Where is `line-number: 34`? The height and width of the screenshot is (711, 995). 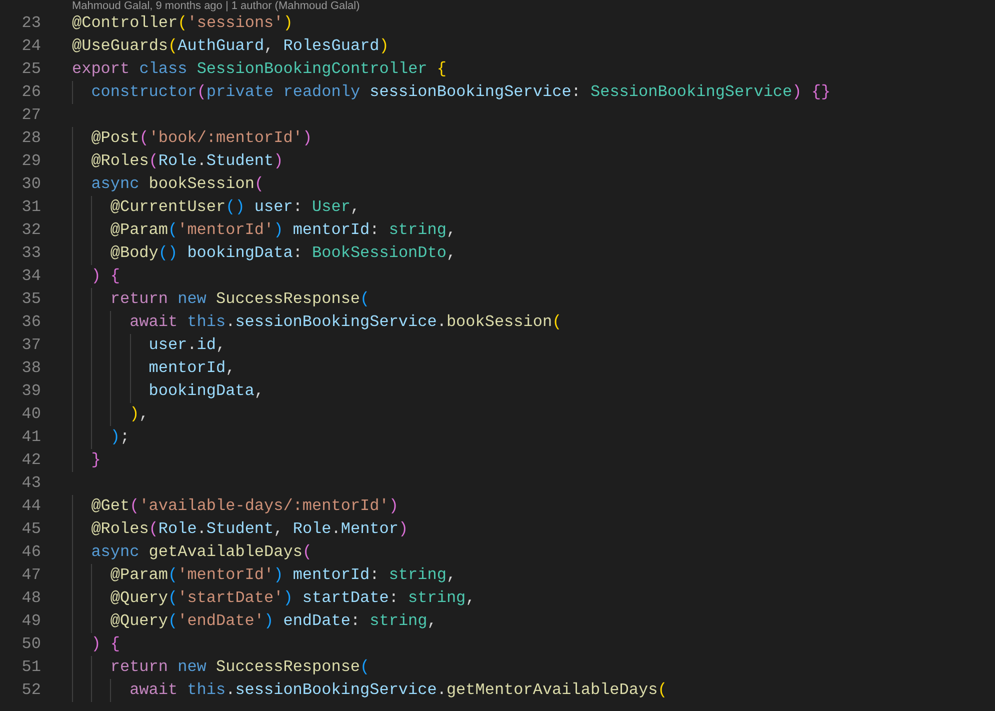 line-number: 34 is located at coordinates (30, 276).